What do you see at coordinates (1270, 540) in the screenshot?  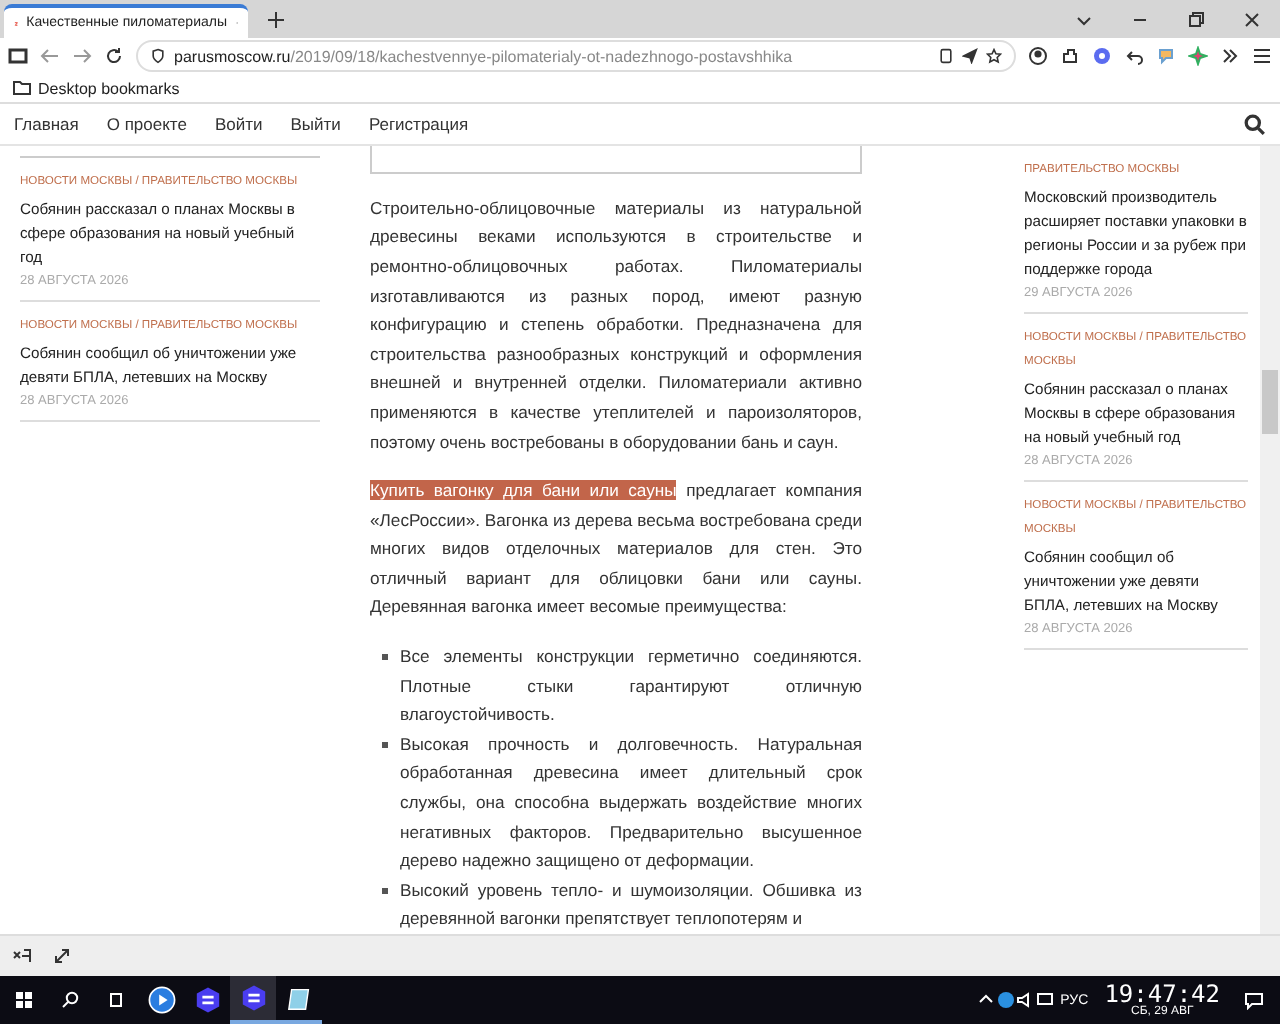 I see `scrollbar` at bounding box center [1270, 540].